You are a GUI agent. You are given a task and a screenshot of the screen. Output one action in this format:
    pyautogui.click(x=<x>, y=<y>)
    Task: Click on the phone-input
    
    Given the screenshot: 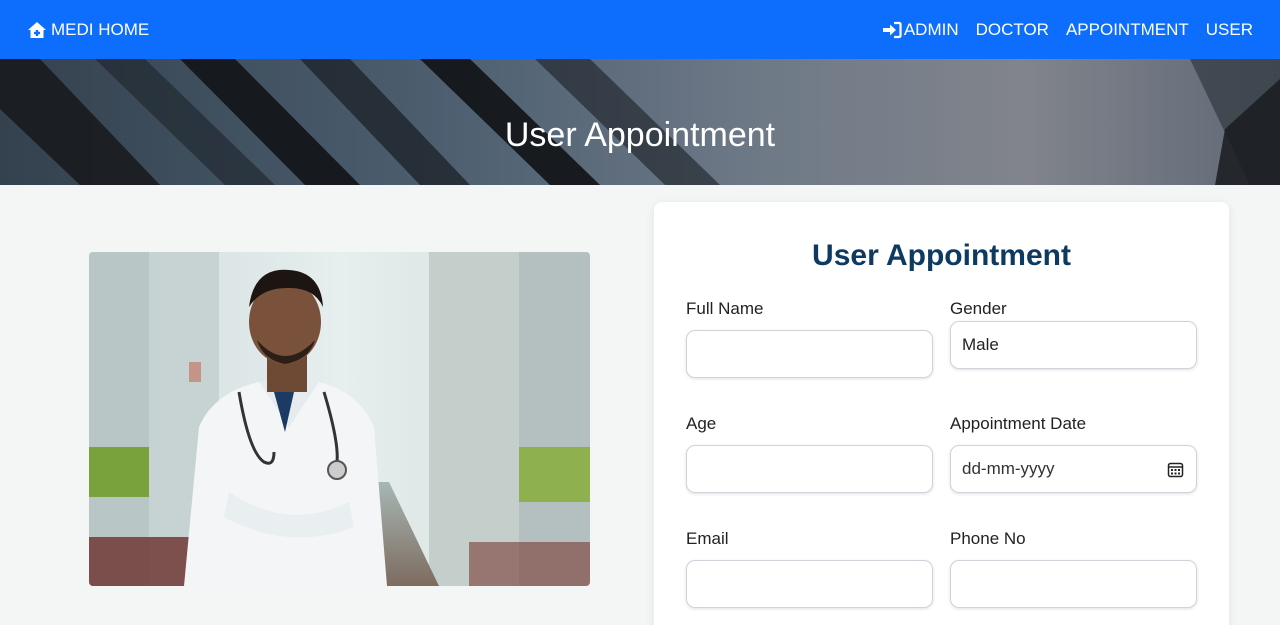 What is the action you would take?
    pyautogui.click(x=1073, y=584)
    